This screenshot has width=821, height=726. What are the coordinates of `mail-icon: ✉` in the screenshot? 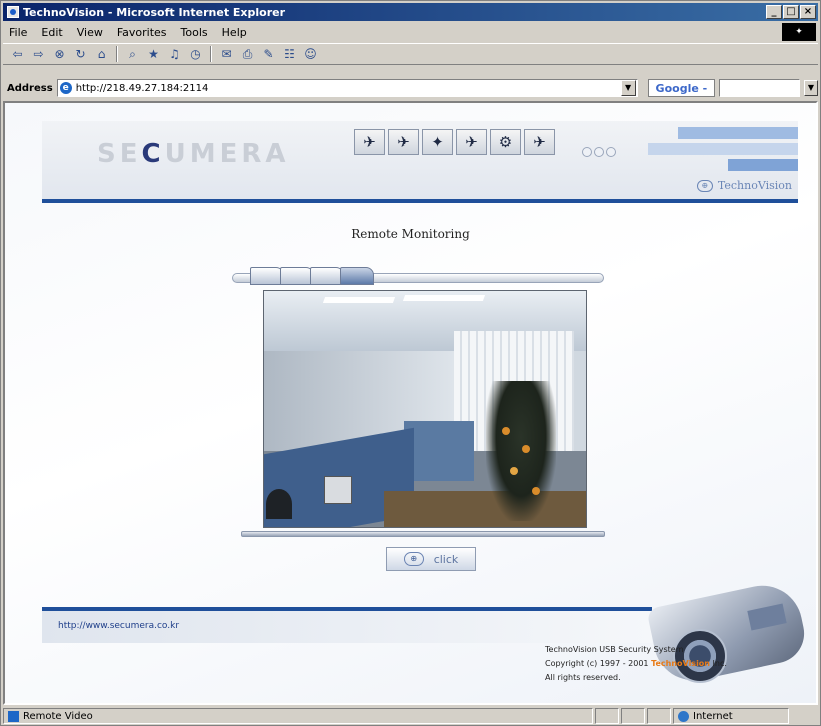 It's located at (226, 54).